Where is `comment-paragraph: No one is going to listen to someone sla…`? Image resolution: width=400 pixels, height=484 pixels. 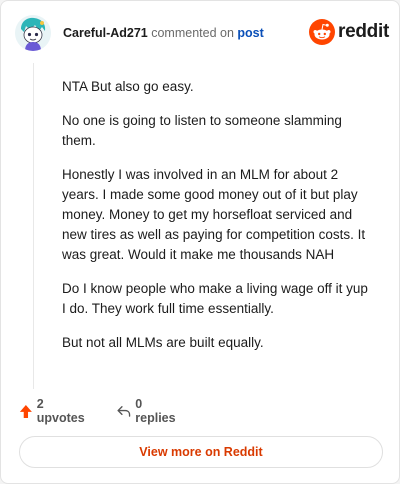
comment-paragraph: No one is going to listen to someone sla… is located at coordinates (202, 130).